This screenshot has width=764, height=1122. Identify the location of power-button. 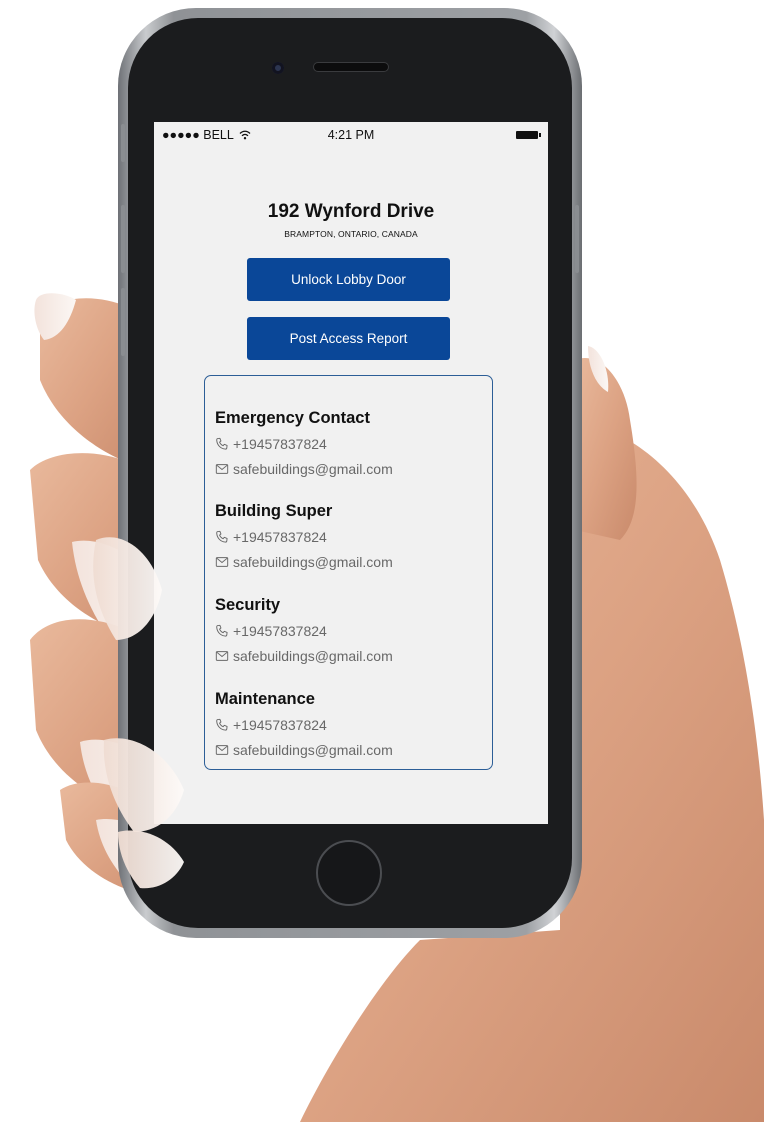
(577, 239).